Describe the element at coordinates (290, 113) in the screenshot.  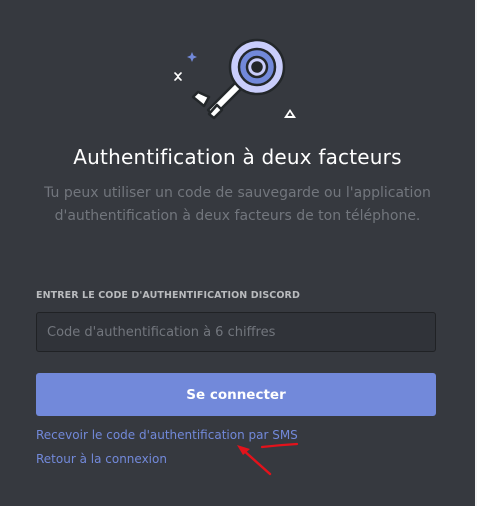
I see `triangle-icon` at that location.